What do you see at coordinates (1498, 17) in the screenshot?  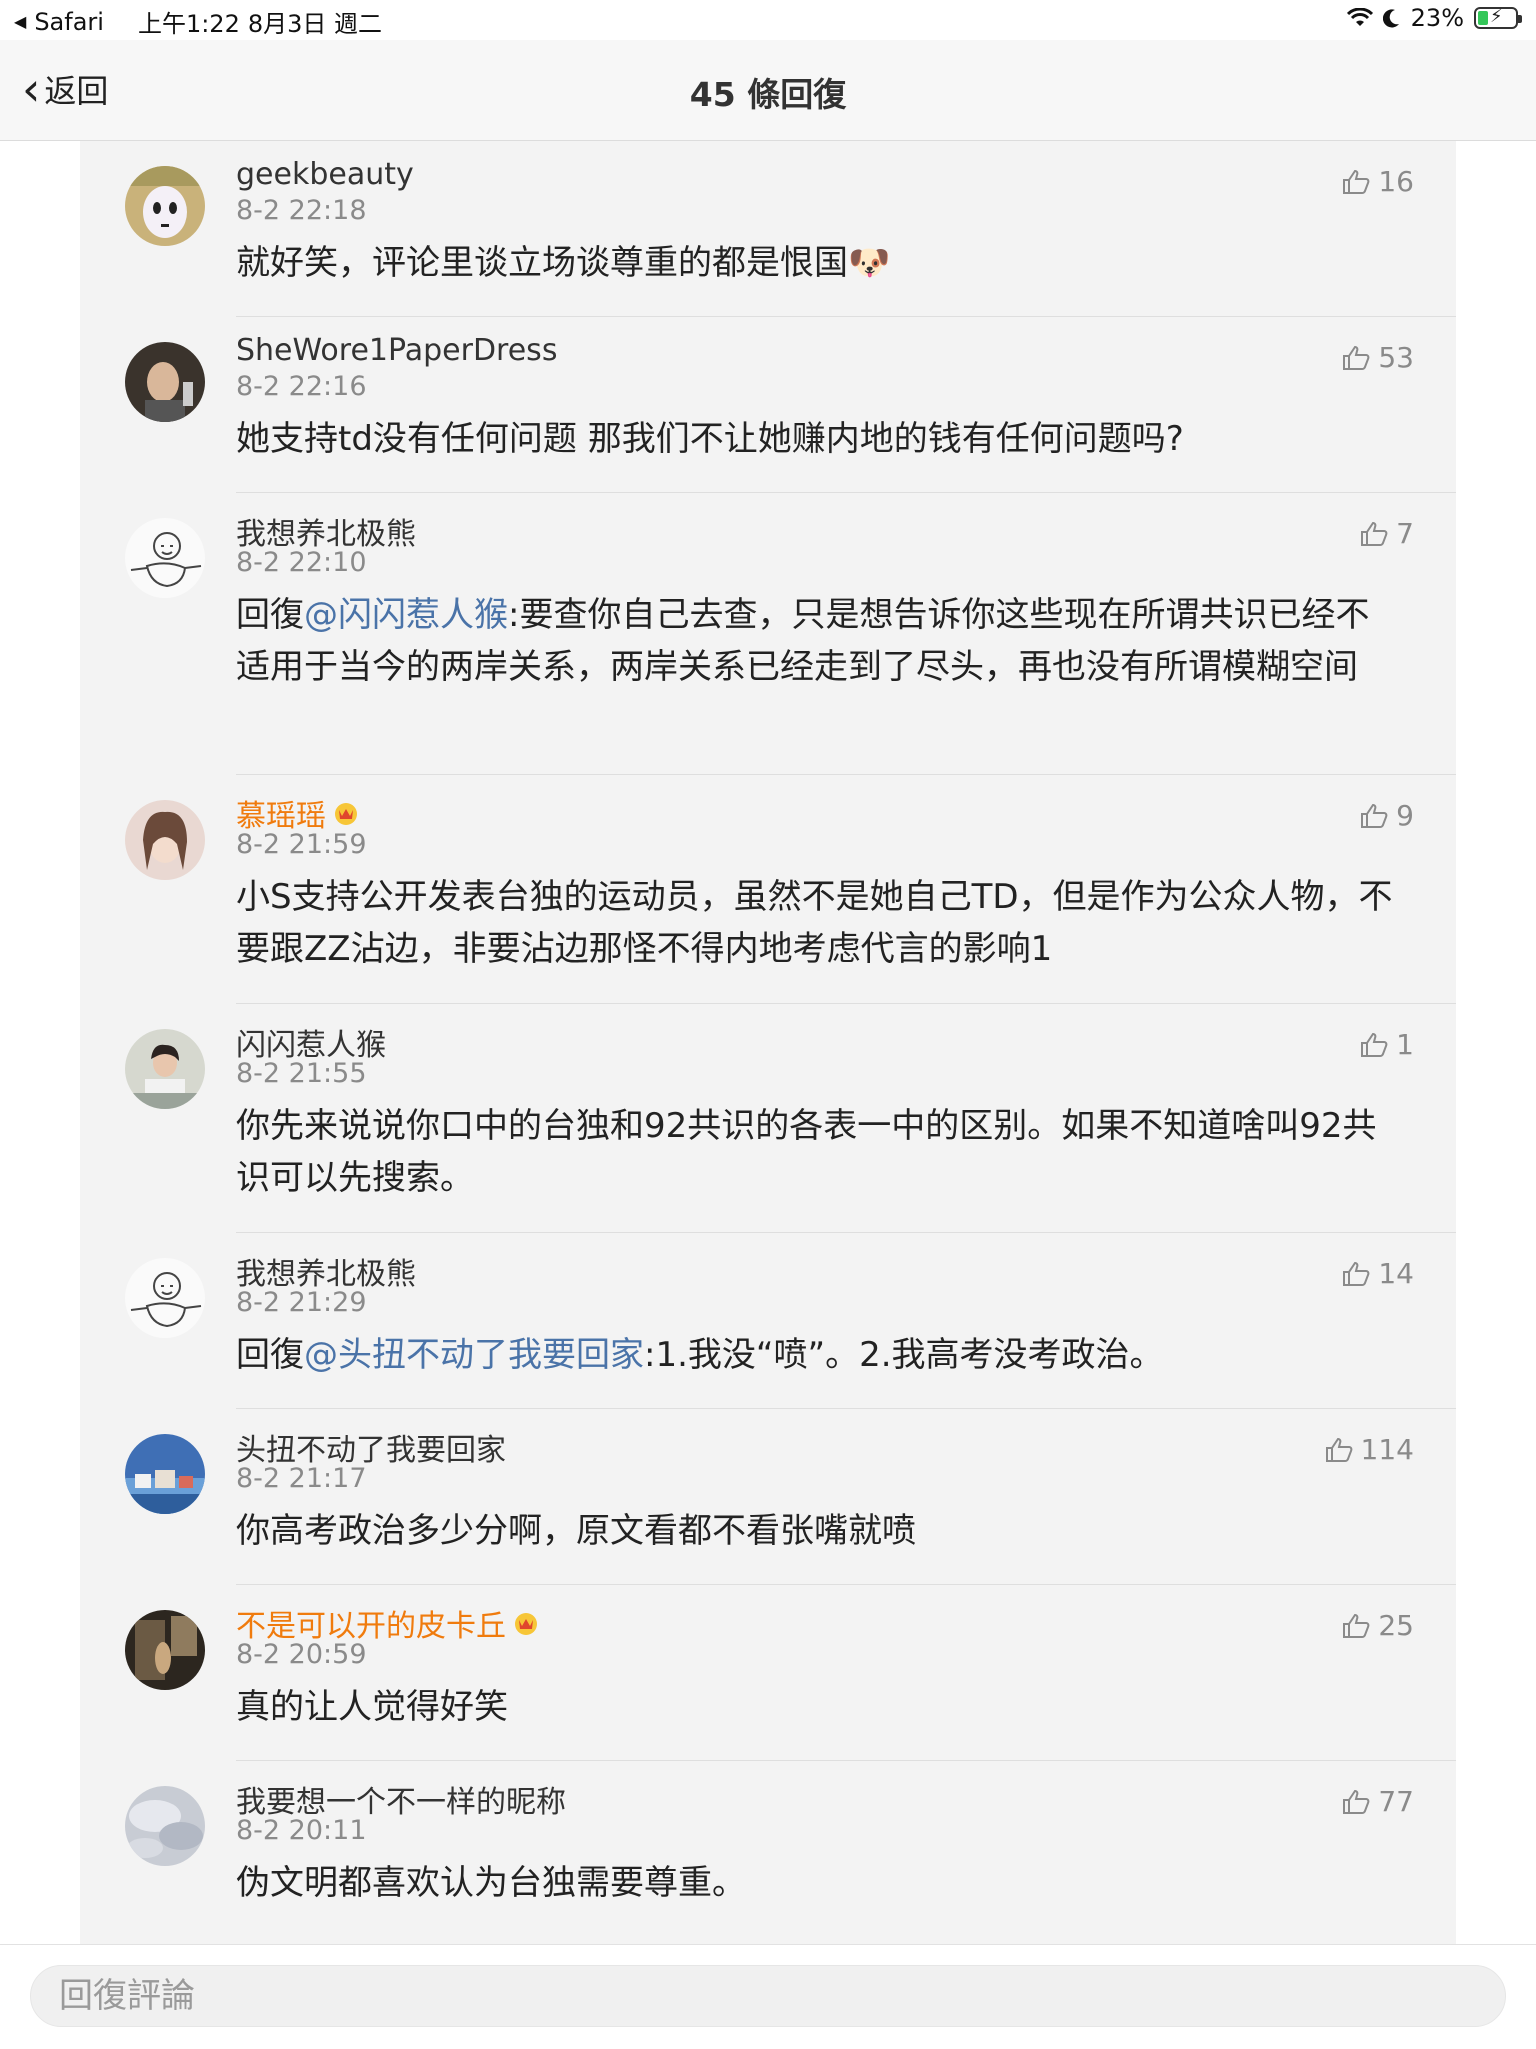 I see `battery-icon: ⚡` at bounding box center [1498, 17].